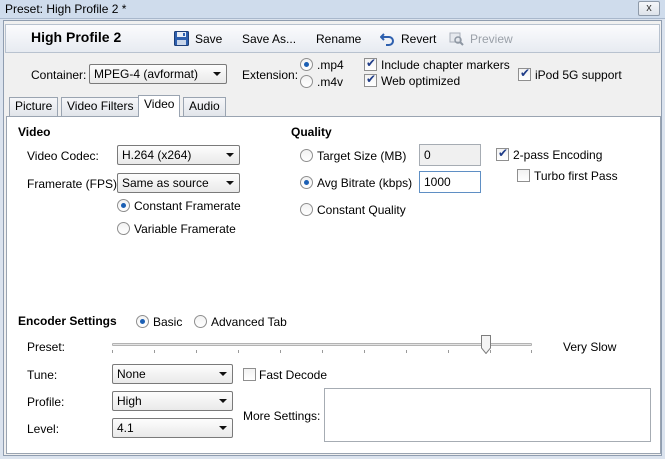 The image size is (665, 459). What do you see at coordinates (181, 38) in the screenshot?
I see `save-icon` at bounding box center [181, 38].